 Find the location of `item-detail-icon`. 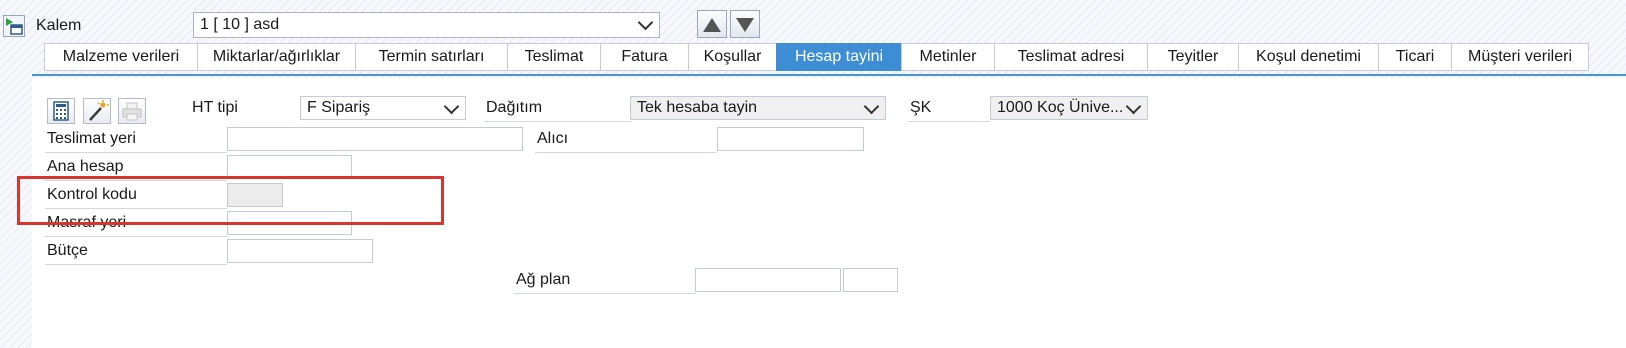

item-detail-icon is located at coordinates (14, 26).